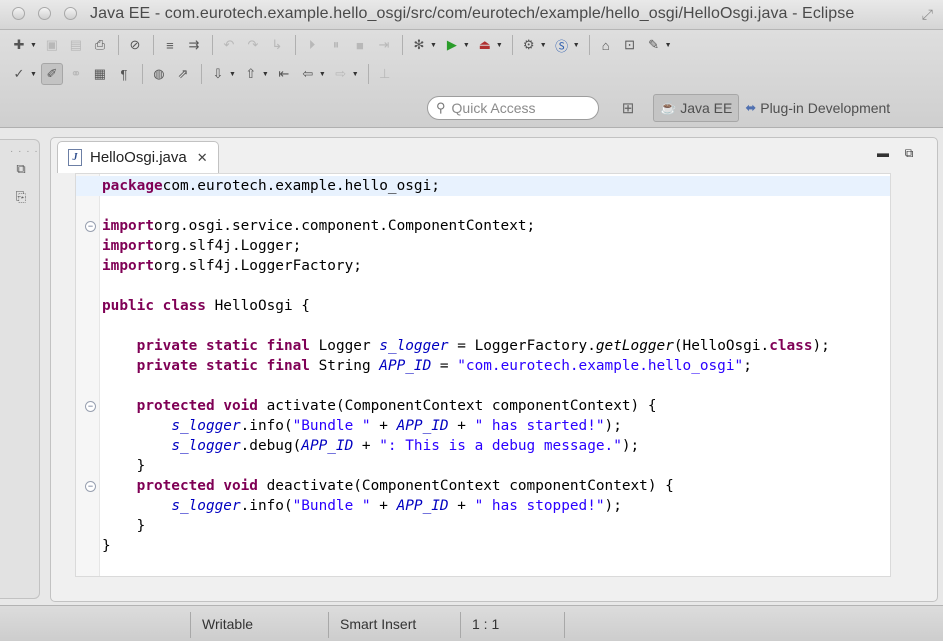 This screenshot has height=641, width=943. Describe the element at coordinates (486, 624) in the screenshot. I see `status-cursor-position: 1` at that location.